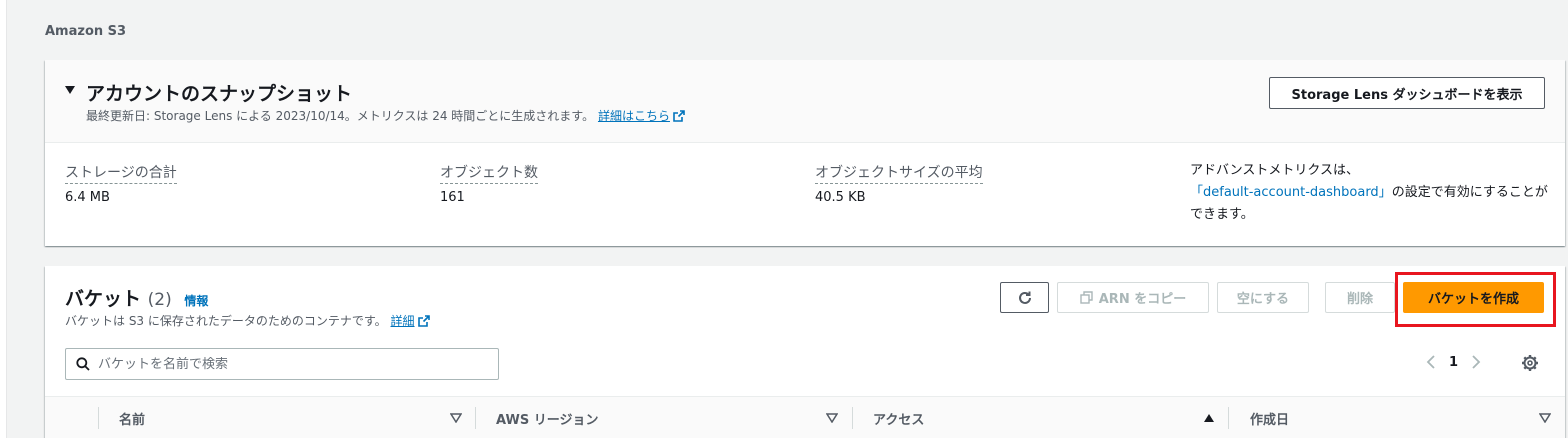 This screenshot has width=1568, height=438. I want to click on column-header-name: 名前, so click(132, 418).